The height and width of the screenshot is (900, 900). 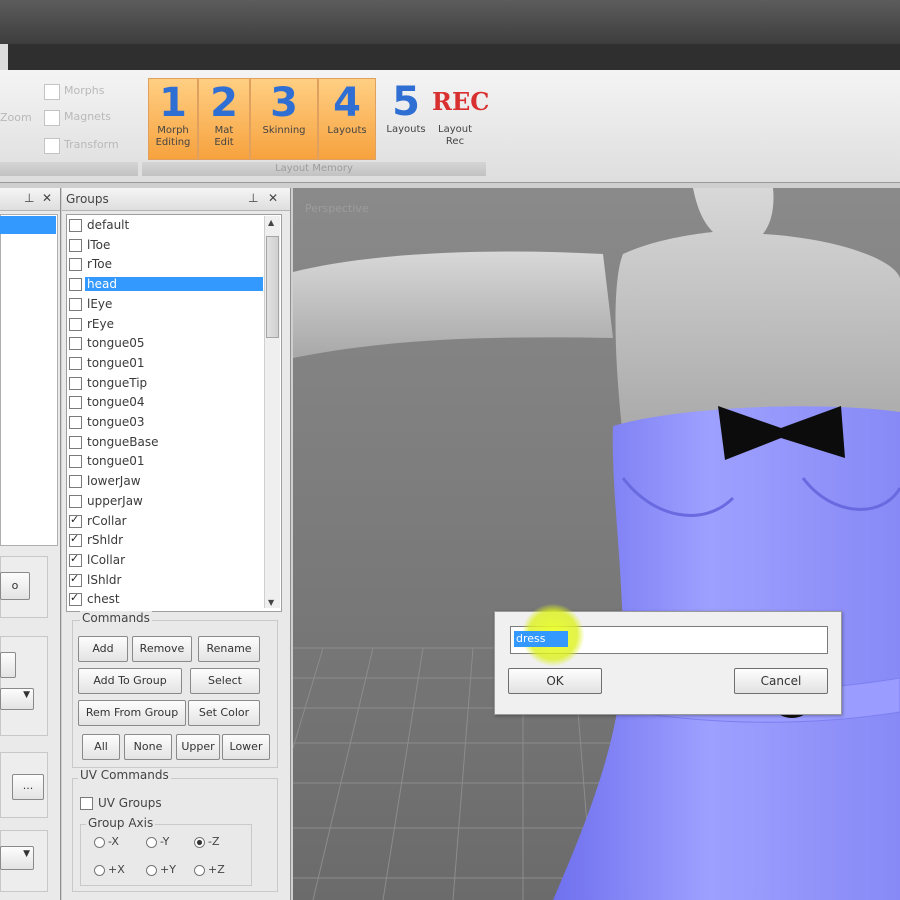 What do you see at coordinates (406, 118) in the screenshot?
I see `layout-5-button: 5 Layouts` at bounding box center [406, 118].